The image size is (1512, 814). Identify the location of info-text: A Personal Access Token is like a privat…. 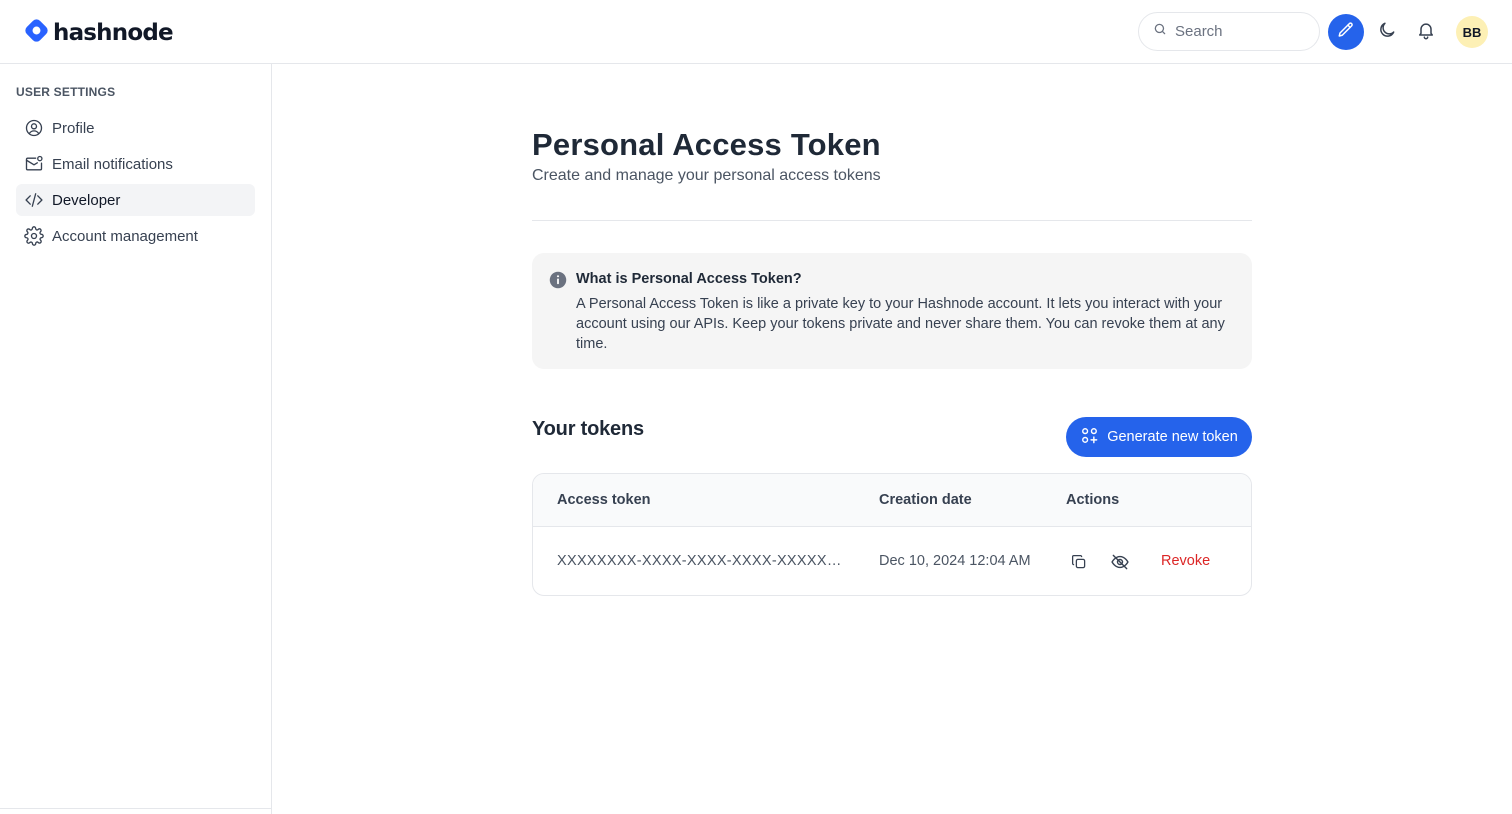
(900, 324).